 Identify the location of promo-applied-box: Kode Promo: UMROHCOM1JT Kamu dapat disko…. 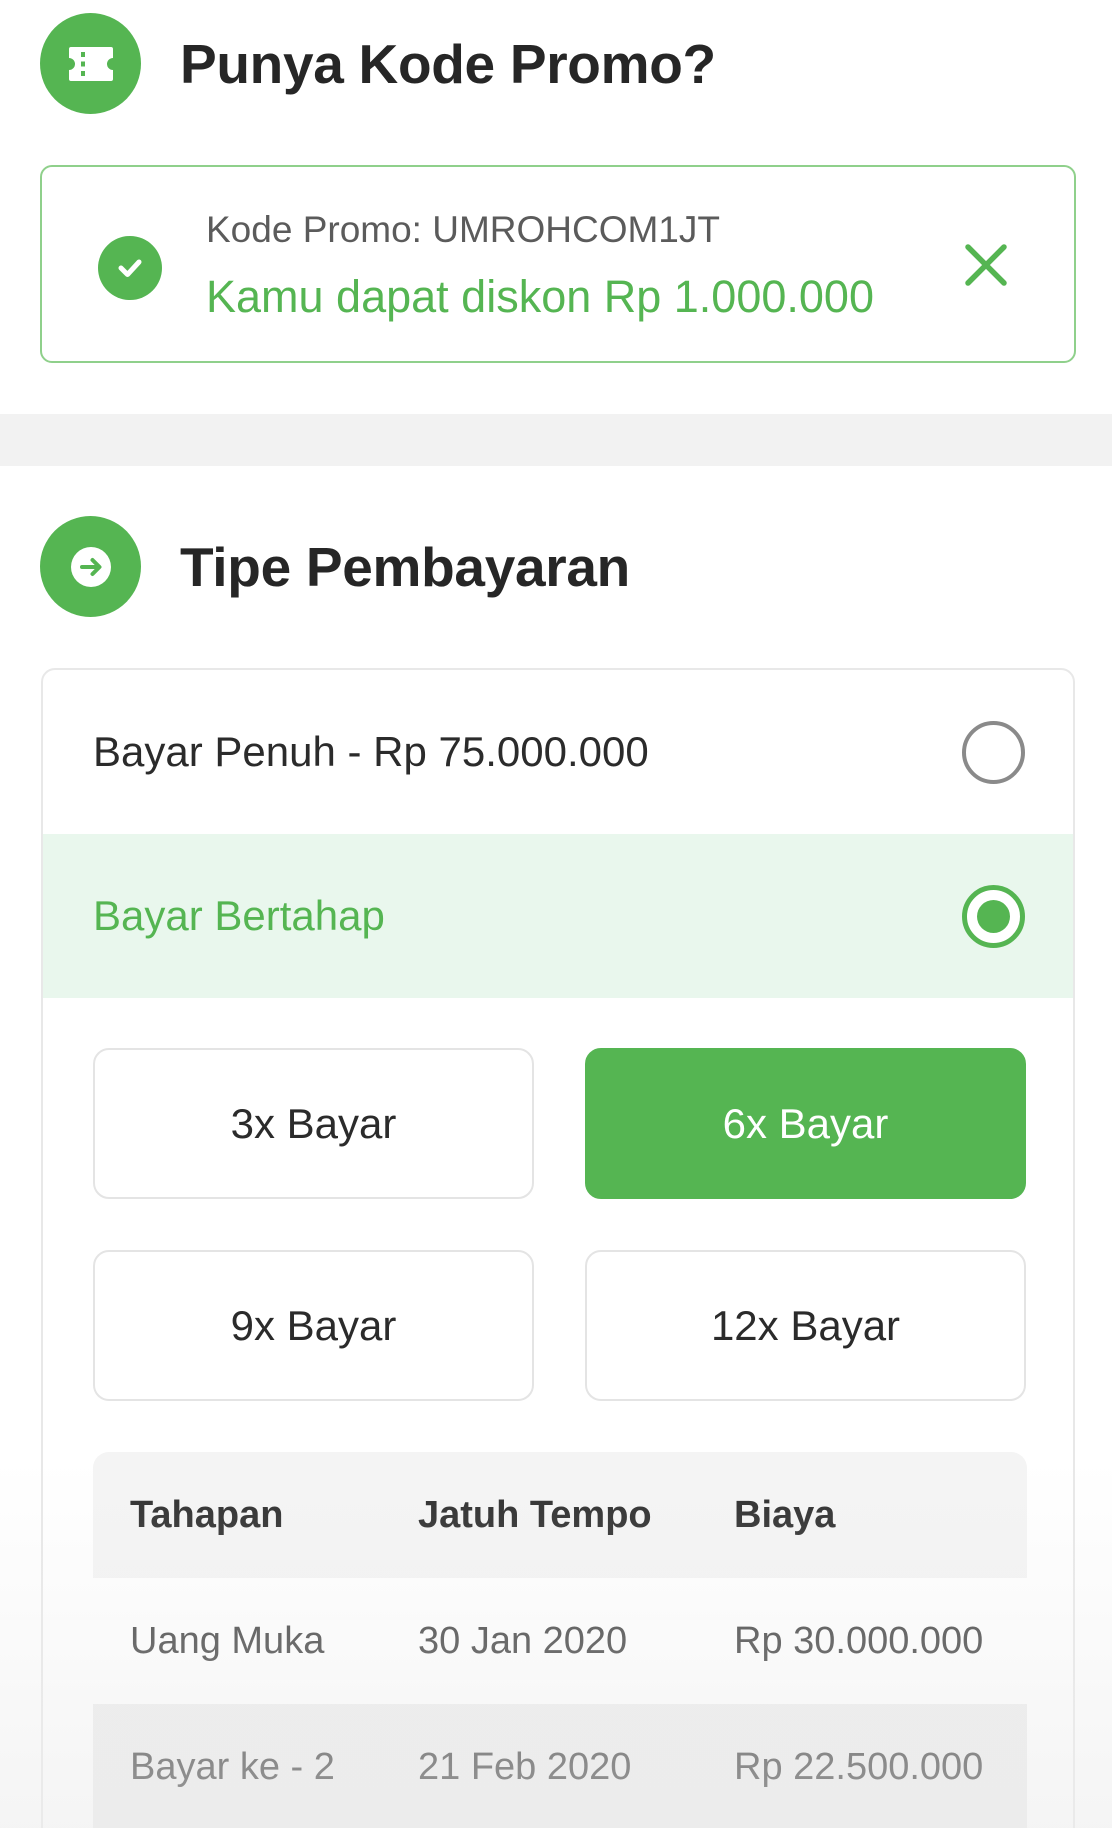
(558, 264).